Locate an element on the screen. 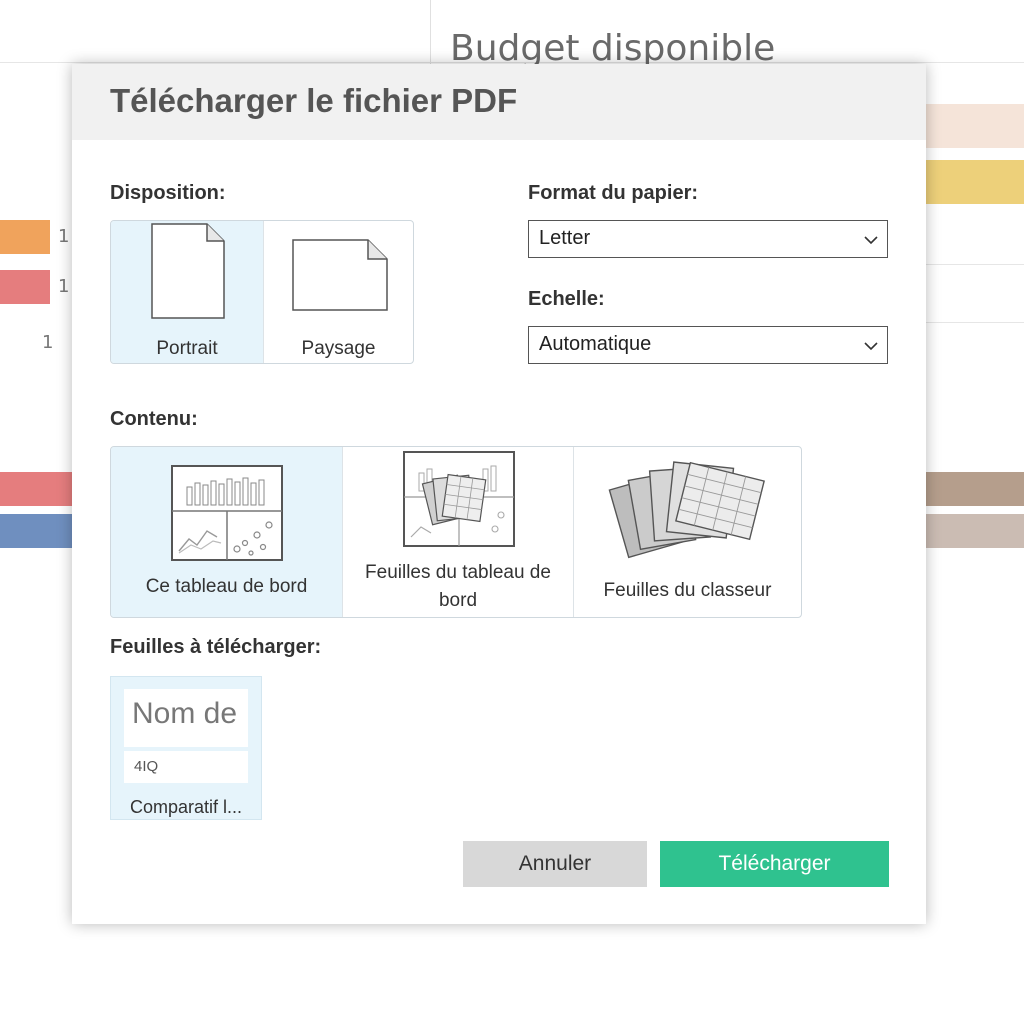  sheets-to-download-label: Feuilles à télécharger: is located at coordinates (216, 647).